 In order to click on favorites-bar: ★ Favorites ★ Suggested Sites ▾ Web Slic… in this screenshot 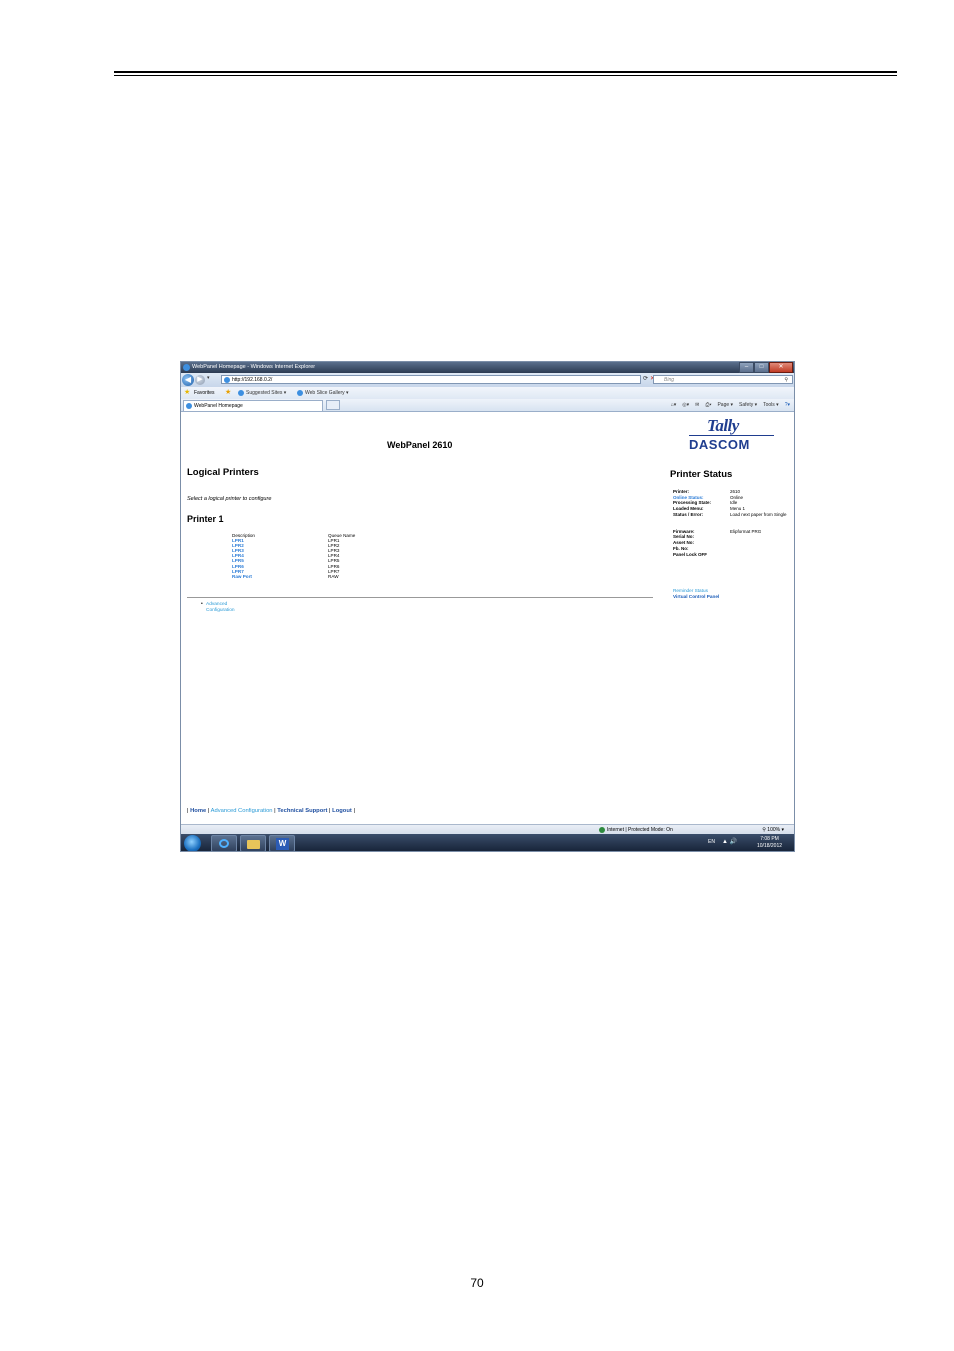, I will do `click(487, 393)`.